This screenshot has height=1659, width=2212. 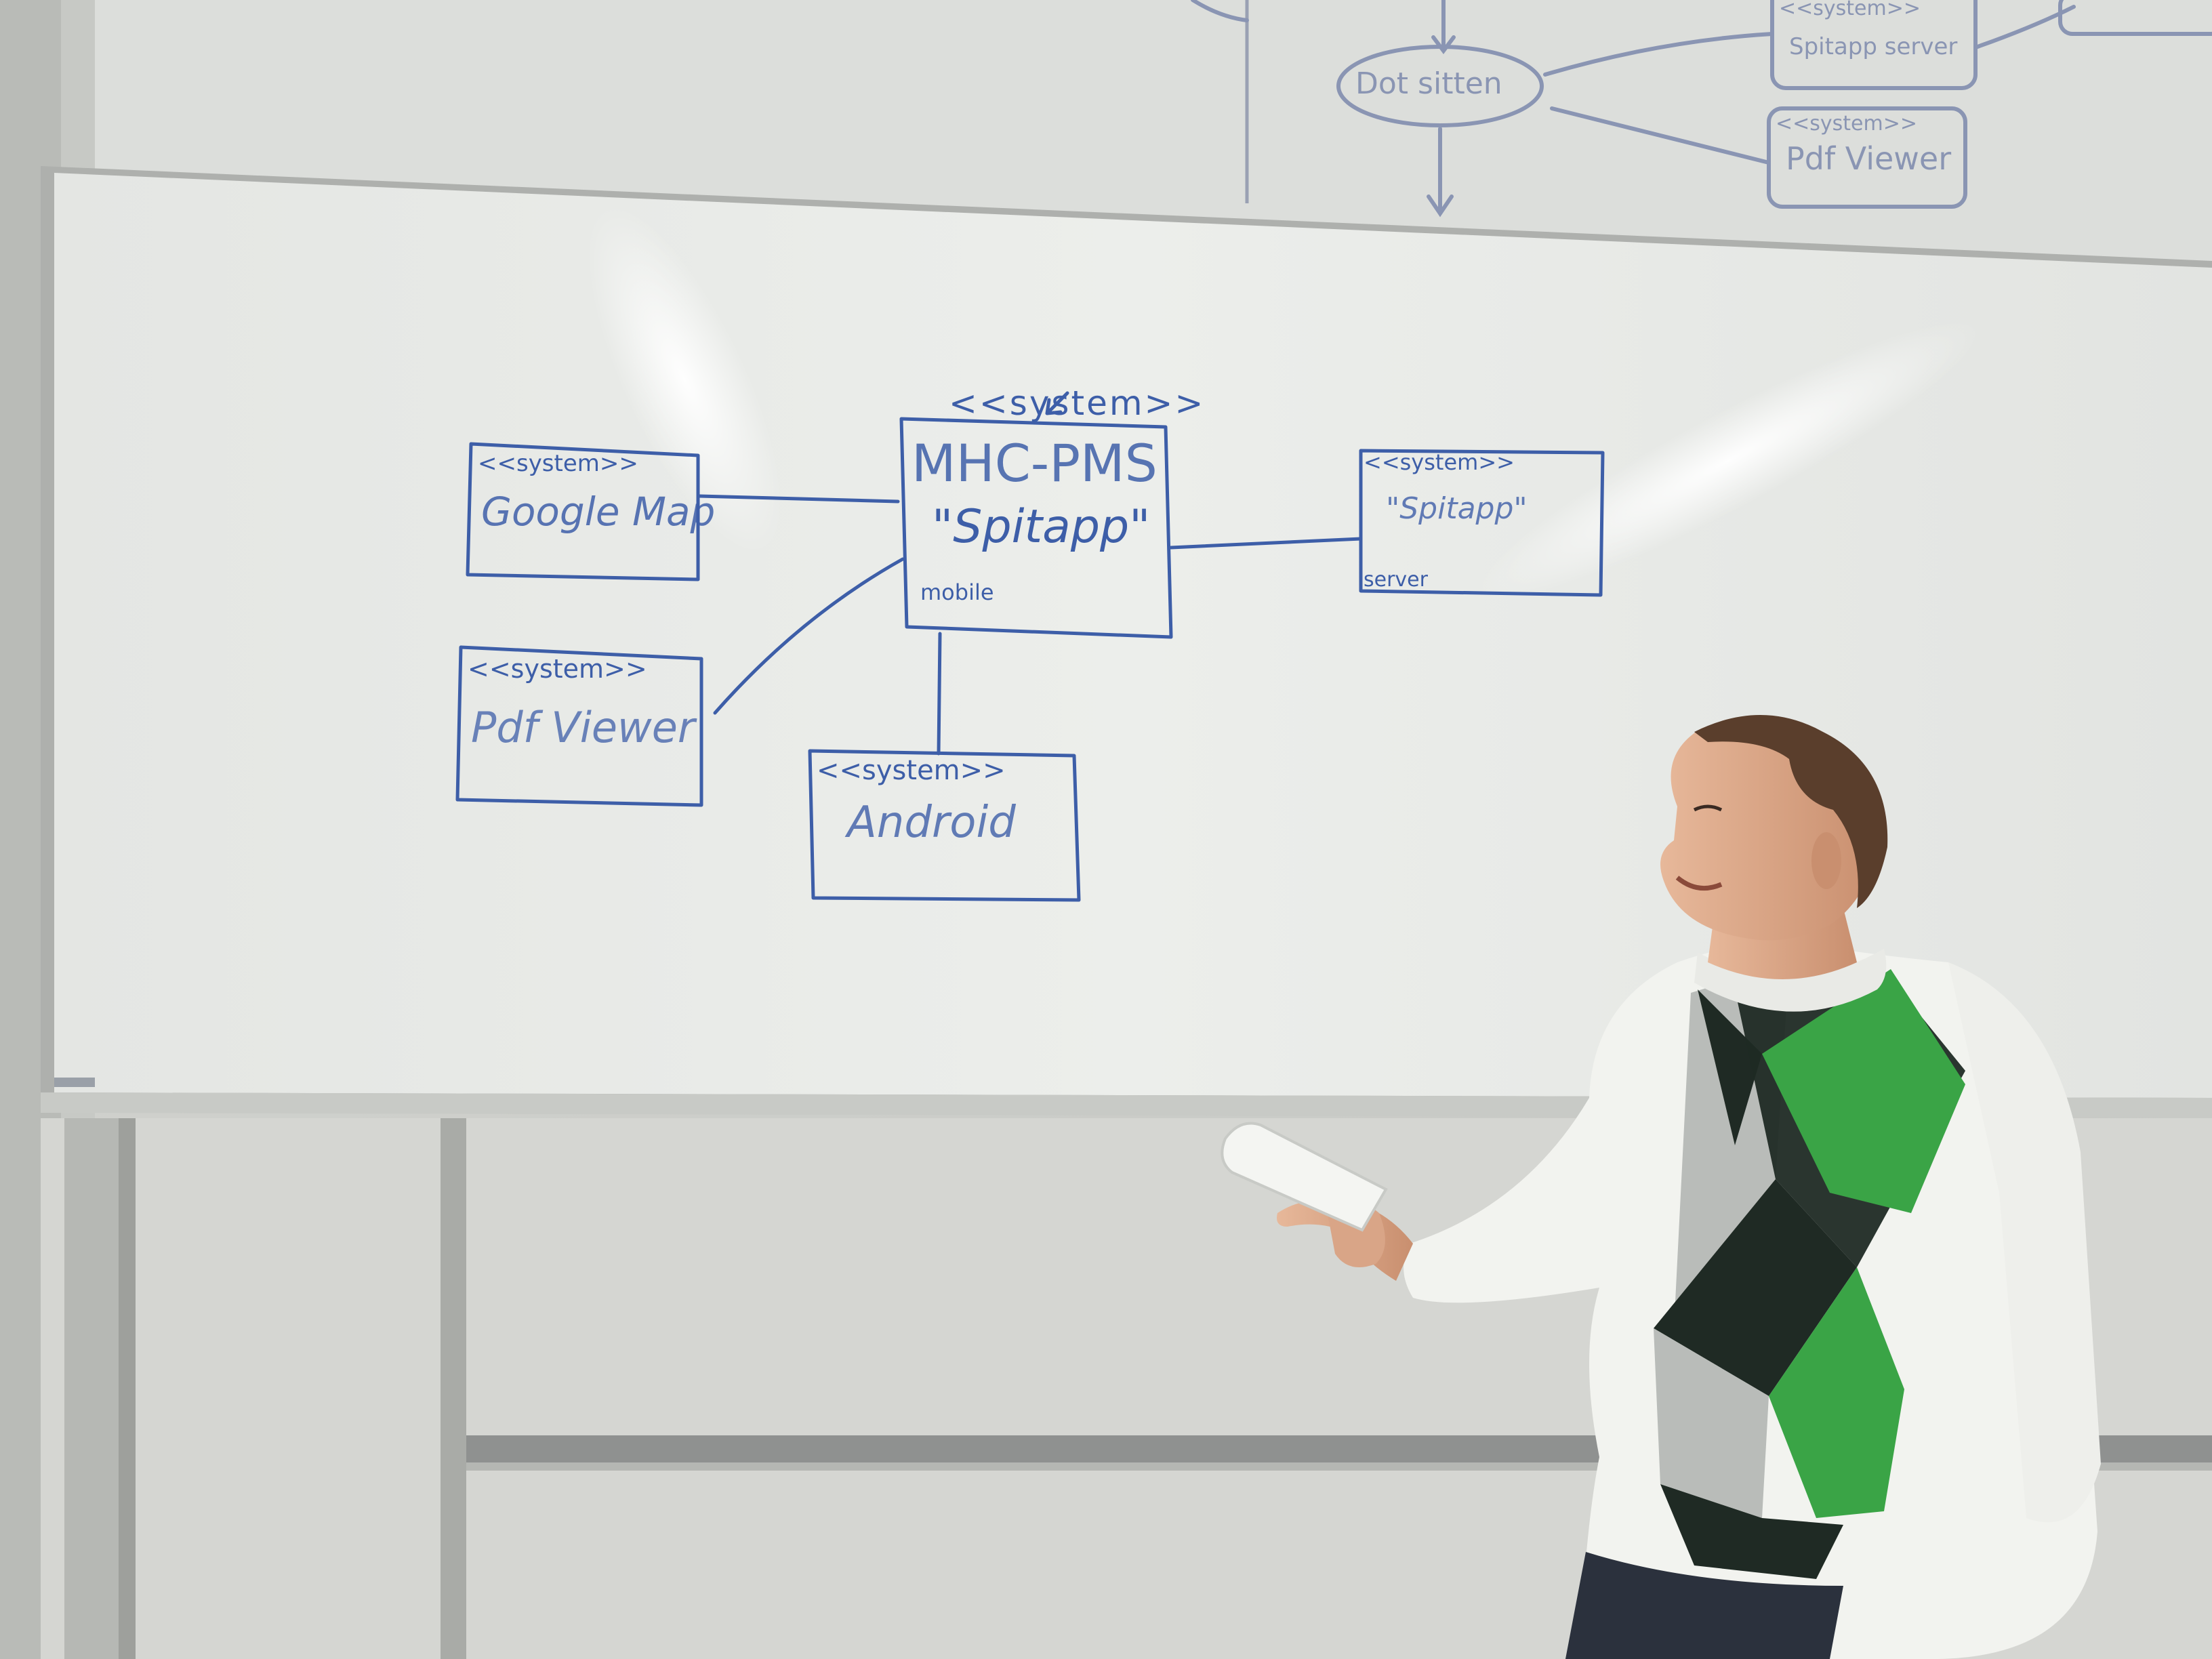 What do you see at coordinates (1428, 83) in the screenshot?
I see `upper-node-label: Dot sitten` at bounding box center [1428, 83].